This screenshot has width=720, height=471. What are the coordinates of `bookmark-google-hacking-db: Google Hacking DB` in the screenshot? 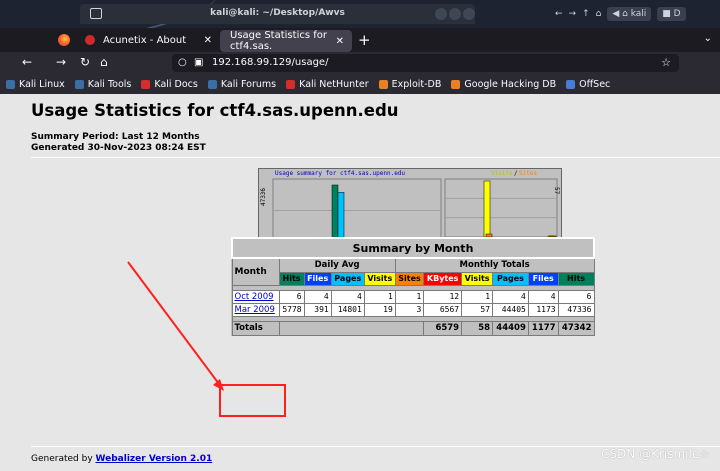 It's located at (503, 84).